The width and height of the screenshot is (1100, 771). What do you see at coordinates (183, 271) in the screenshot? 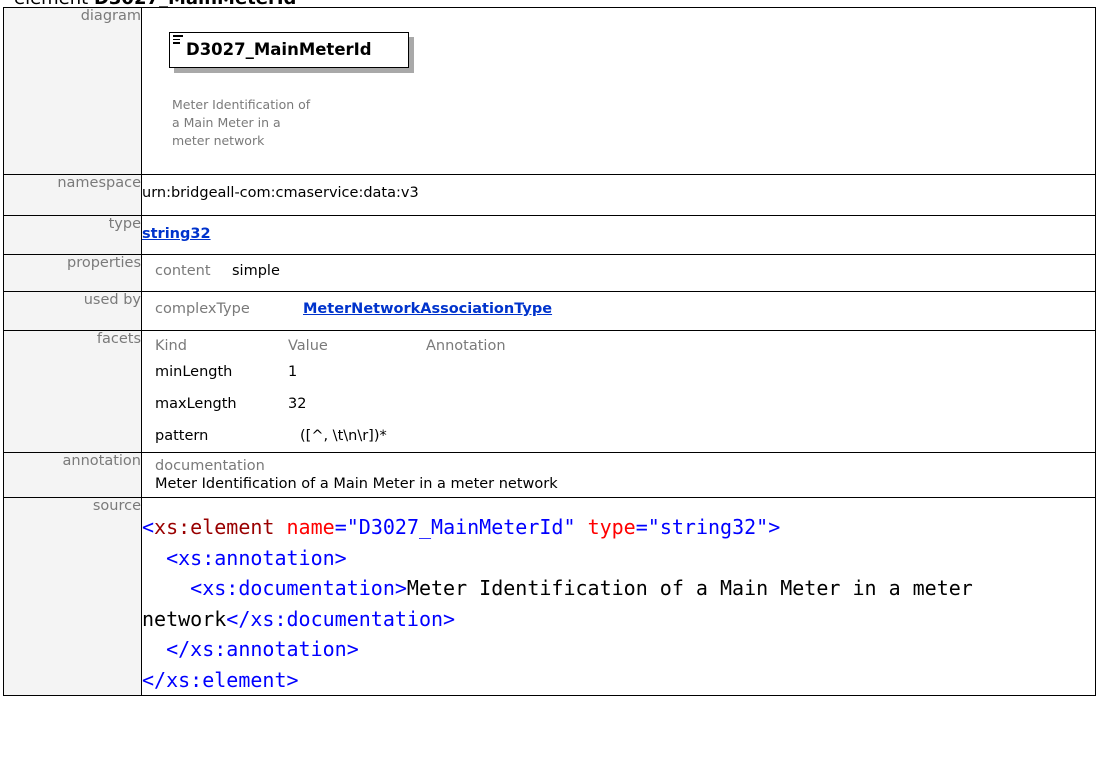
I see `properties-key: content` at bounding box center [183, 271].